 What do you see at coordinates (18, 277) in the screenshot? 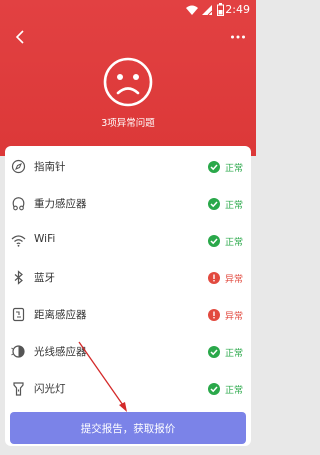
I see `bluetooth-icon` at bounding box center [18, 277].